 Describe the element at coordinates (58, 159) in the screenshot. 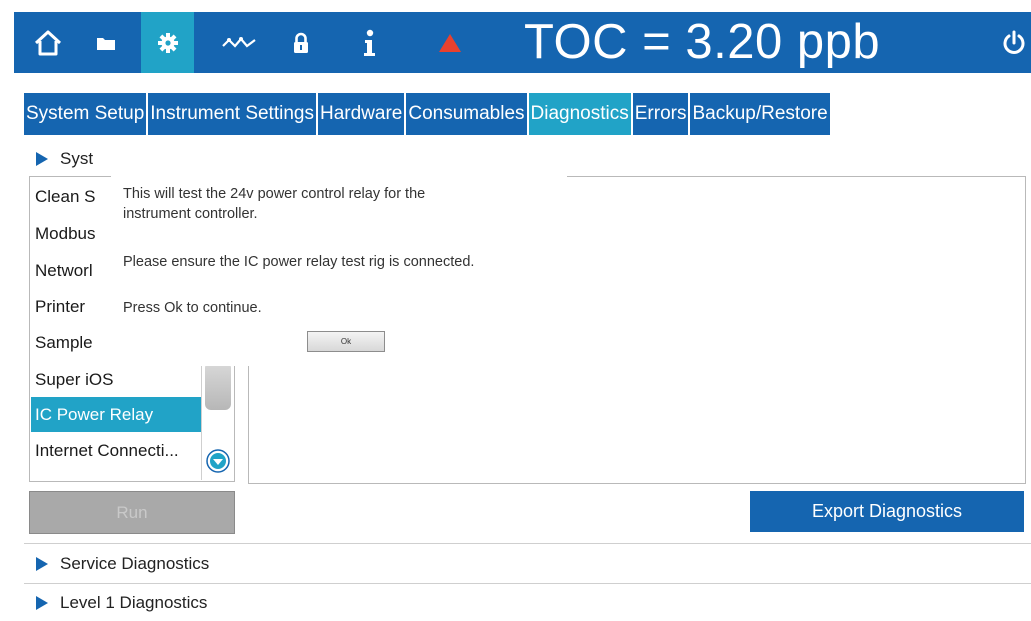

I see `section-system-diagnostics: Syst` at that location.